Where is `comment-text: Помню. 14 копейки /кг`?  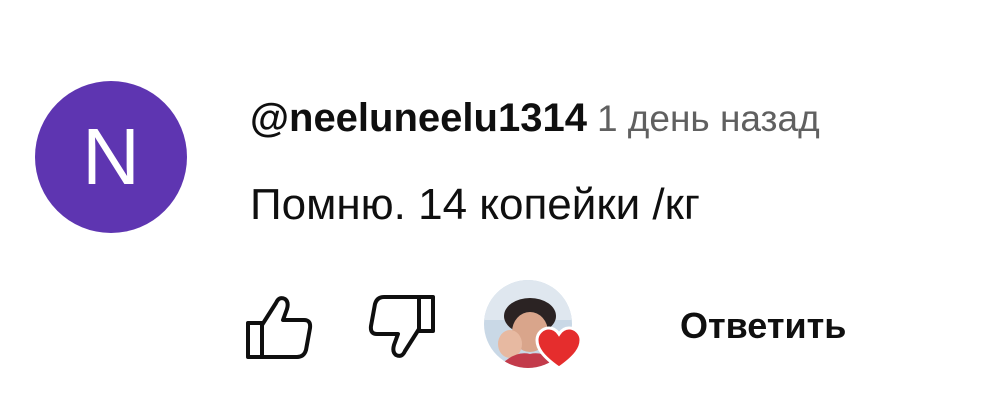
comment-text: Помню. 14 копейки /кг is located at coordinates (475, 204).